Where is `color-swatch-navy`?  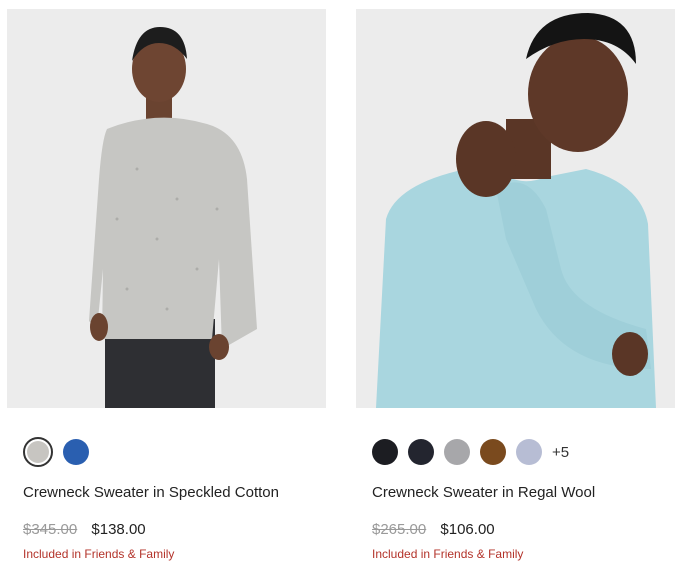 color-swatch-navy is located at coordinates (421, 452).